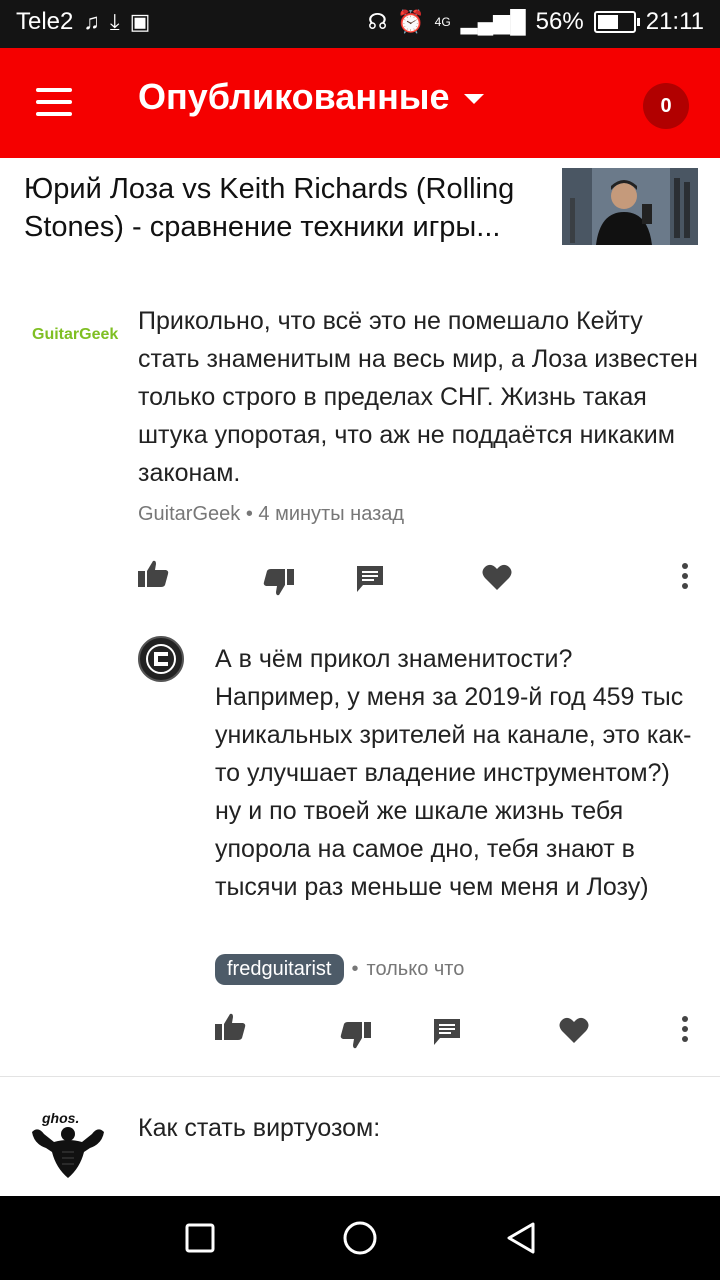 This screenshot has height=1280, width=720. I want to click on circle-icon, so click(360, 1240).